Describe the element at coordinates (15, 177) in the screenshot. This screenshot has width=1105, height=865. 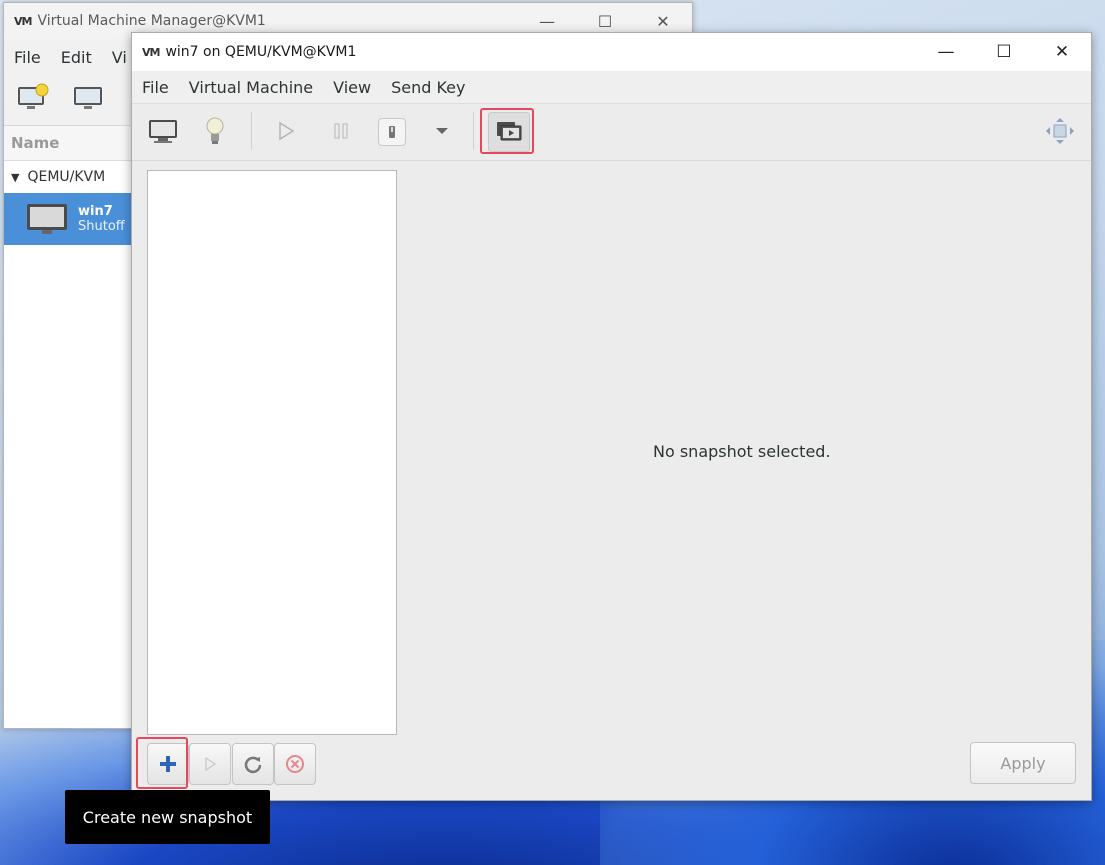
I see `expander-icon: ▼` at that location.